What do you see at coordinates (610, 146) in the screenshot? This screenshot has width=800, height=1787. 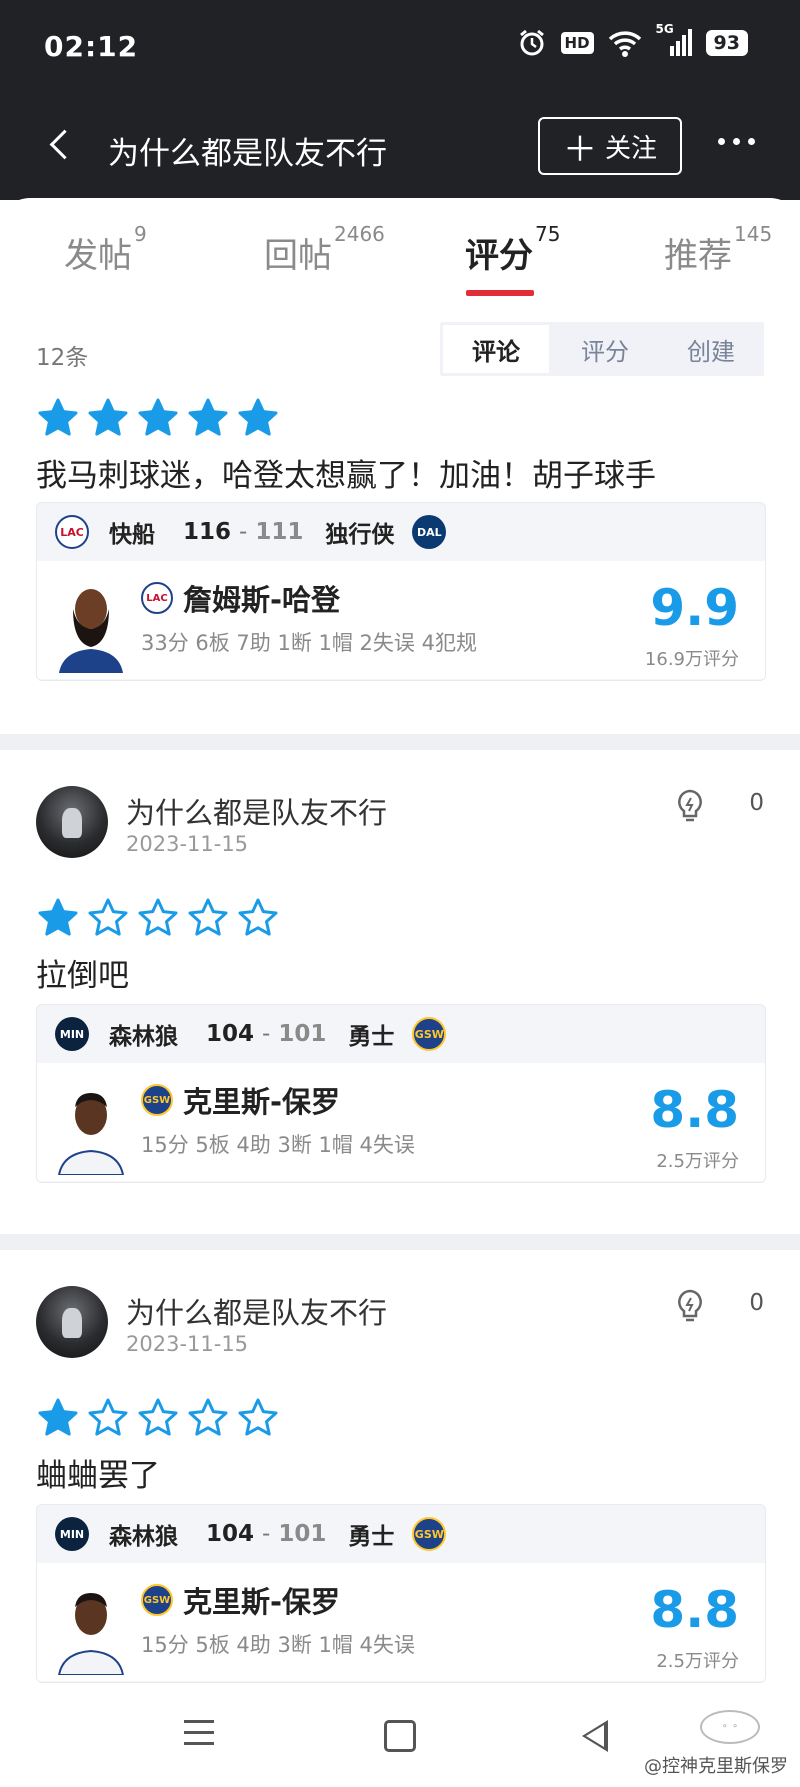 I see `follow-button: ＋ 关注` at bounding box center [610, 146].